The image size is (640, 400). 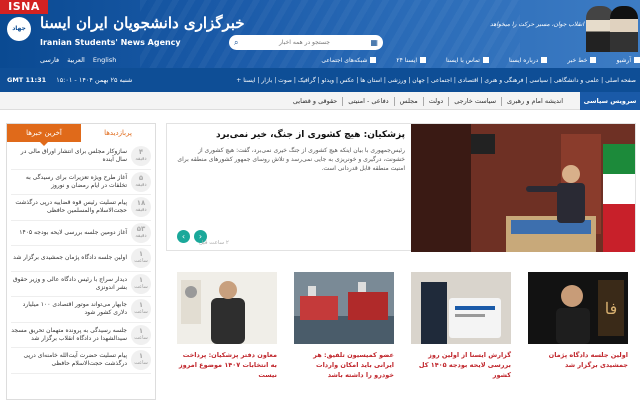 What do you see at coordinates (623, 60) in the screenshot?
I see `quick-link-archive: آرشیو` at bounding box center [623, 60].